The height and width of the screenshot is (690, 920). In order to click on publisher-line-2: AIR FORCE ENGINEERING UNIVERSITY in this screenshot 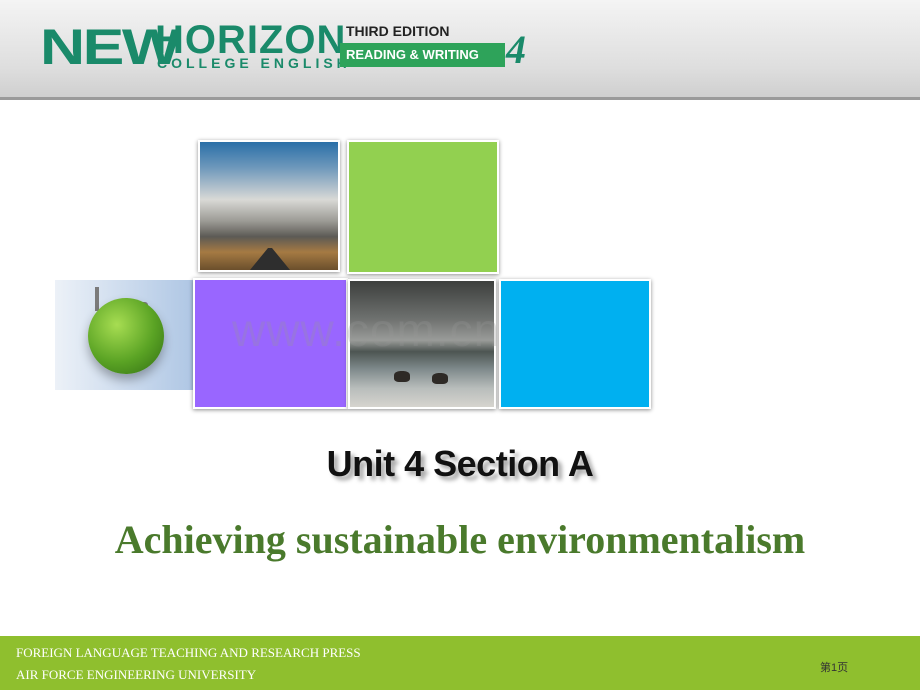, I will do `click(136, 674)`.